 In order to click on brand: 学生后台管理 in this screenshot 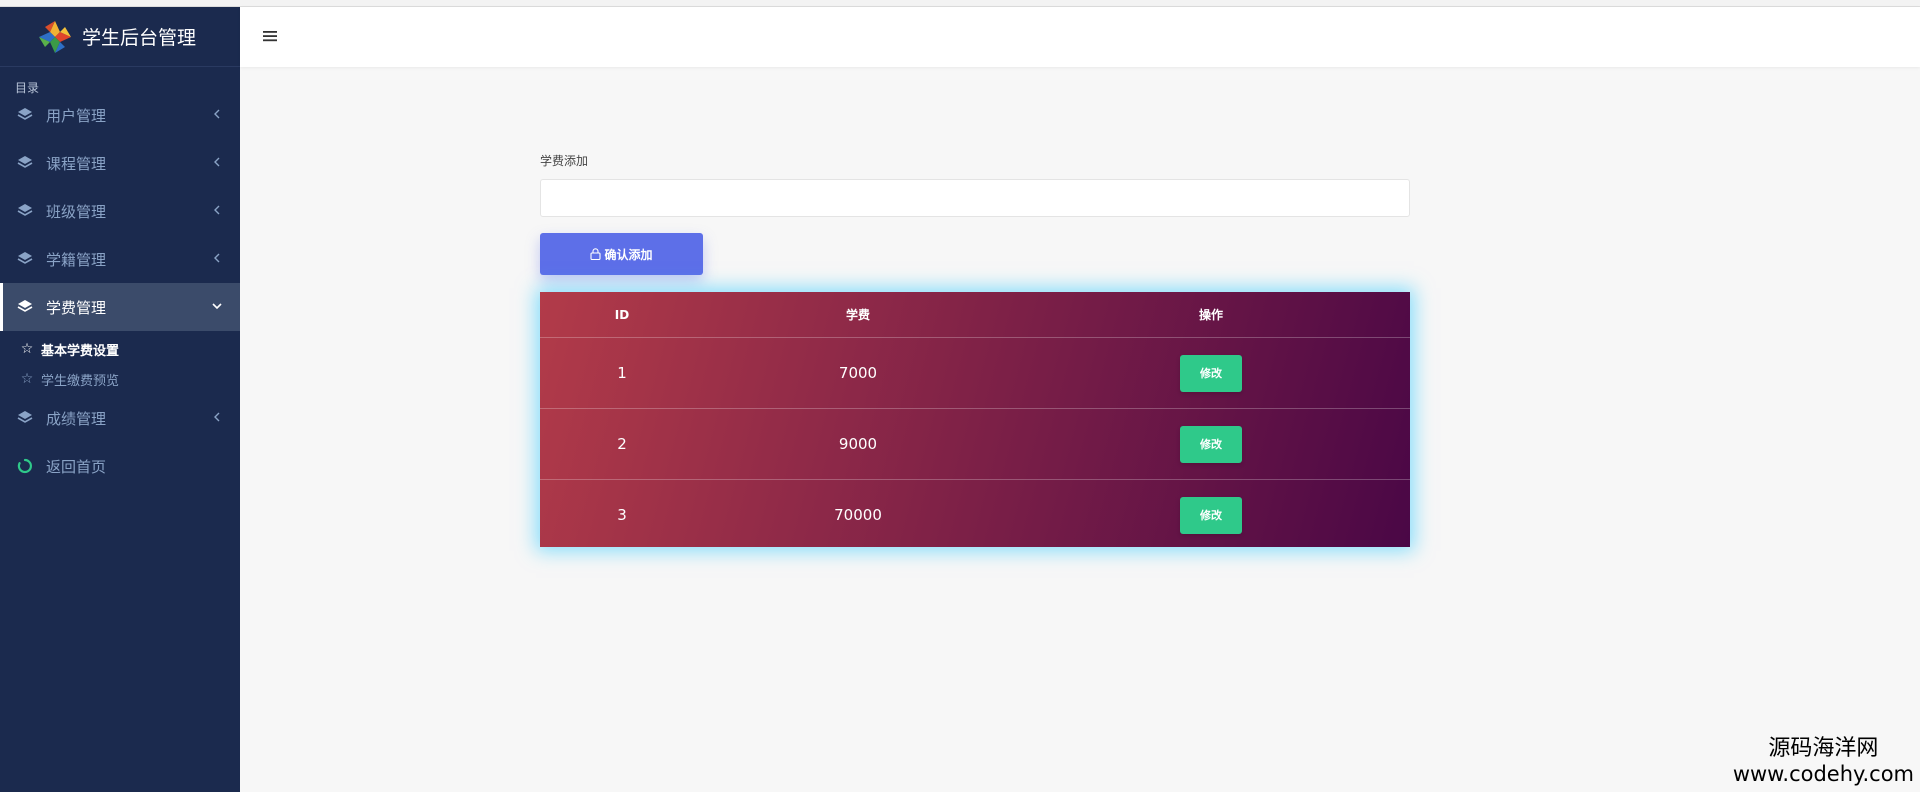, I will do `click(120, 37)`.